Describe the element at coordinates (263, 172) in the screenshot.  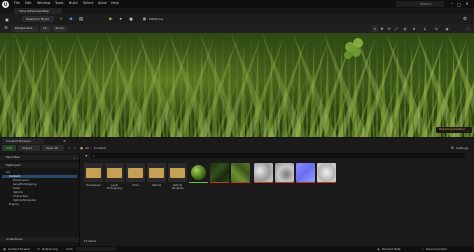
I see `asset-texture-gray-a` at that location.